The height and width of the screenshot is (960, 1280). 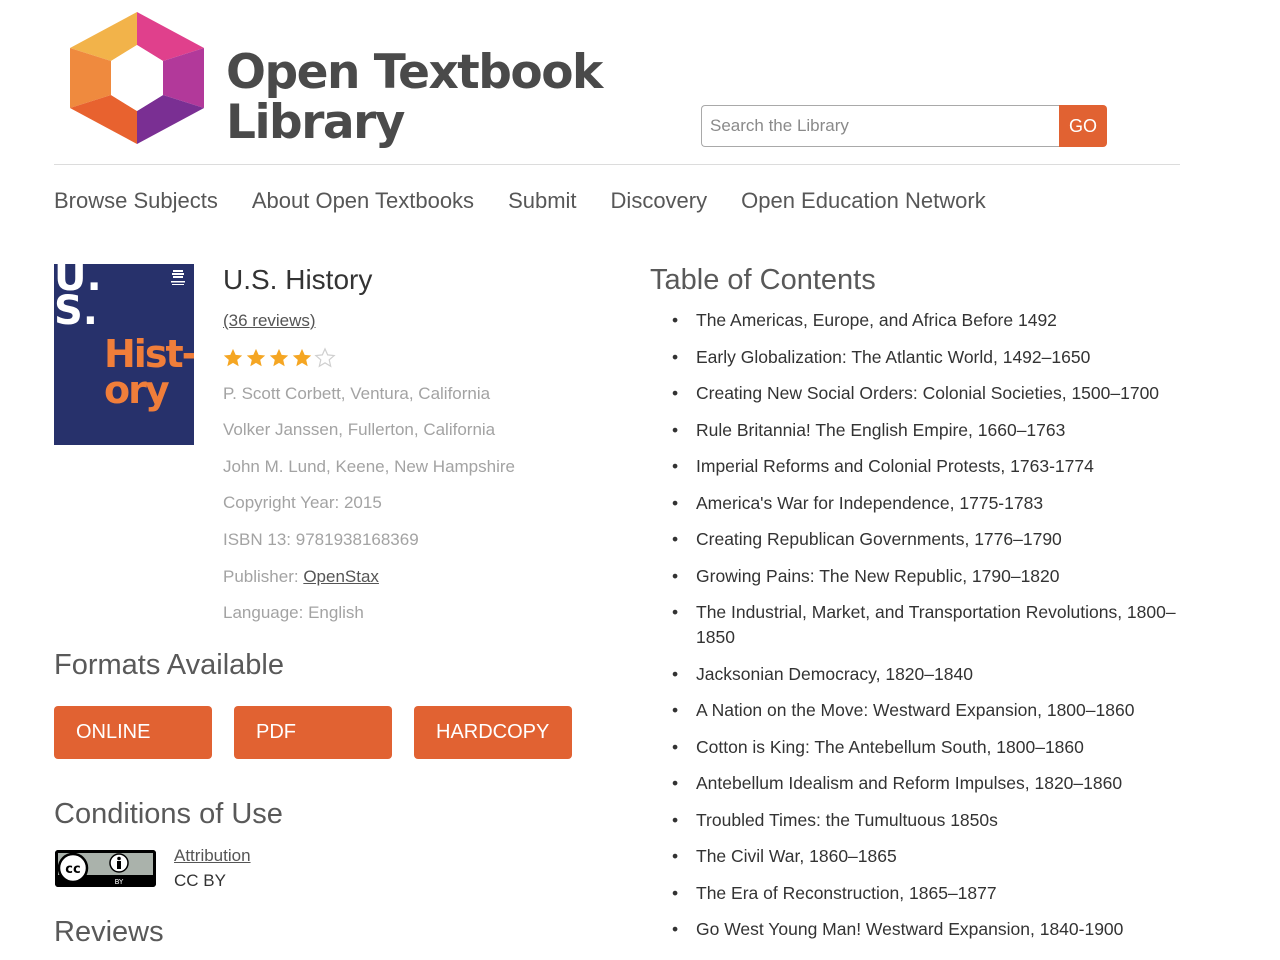 I want to click on cover-us-text: U. S., so click(x=78, y=299).